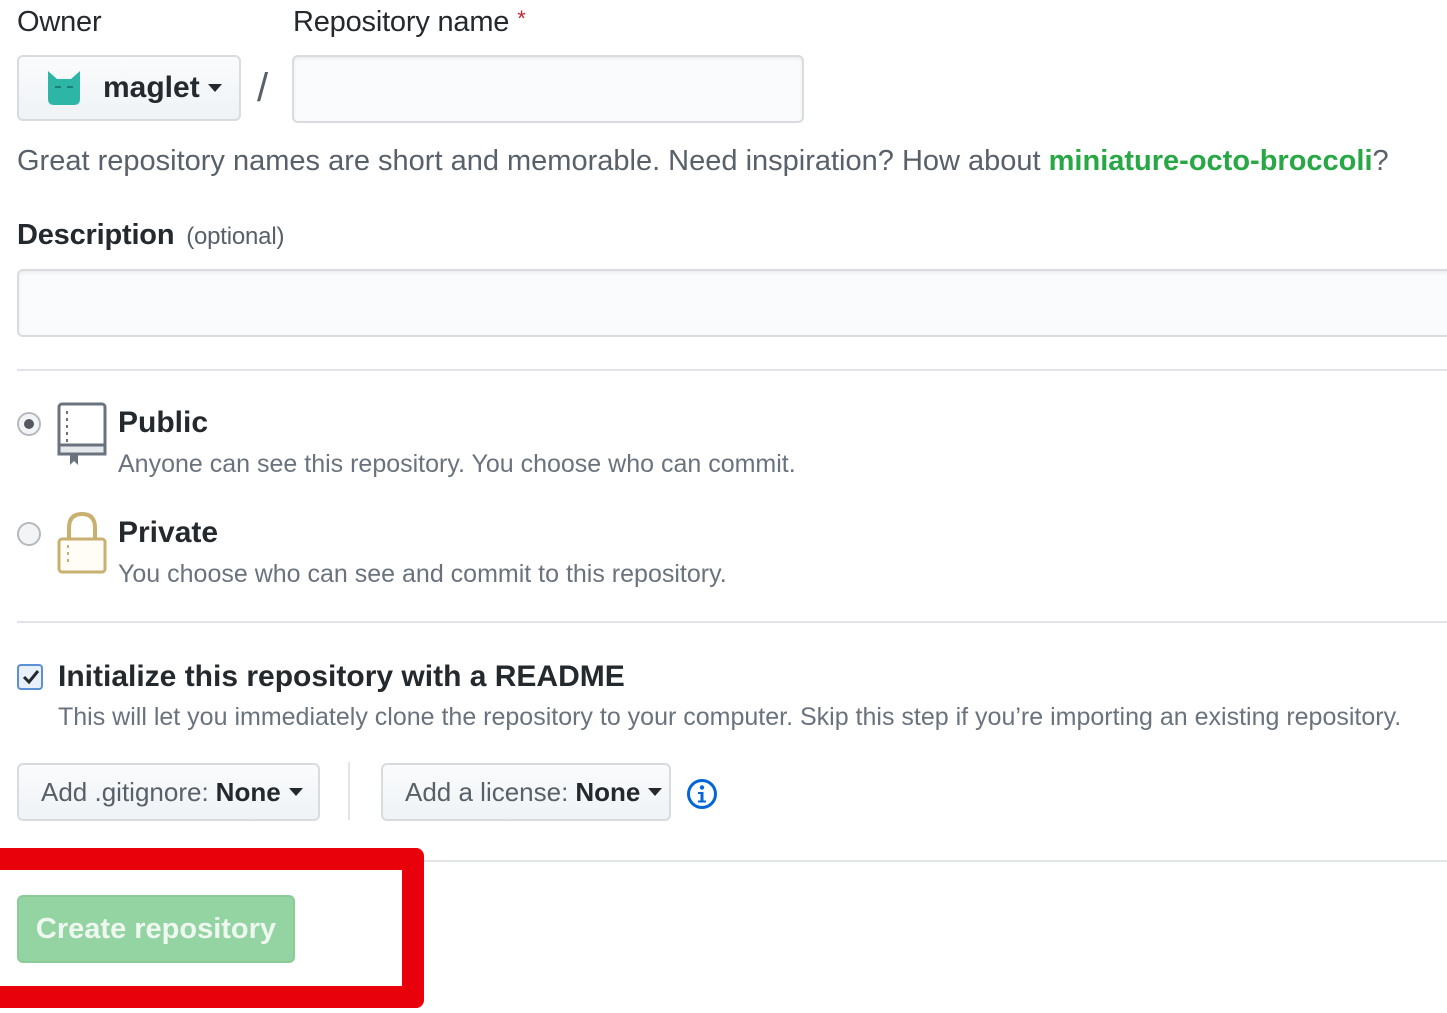  What do you see at coordinates (1380, 161) in the screenshot?
I see `hint-suffix: ?` at bounding box center [1380, 161].